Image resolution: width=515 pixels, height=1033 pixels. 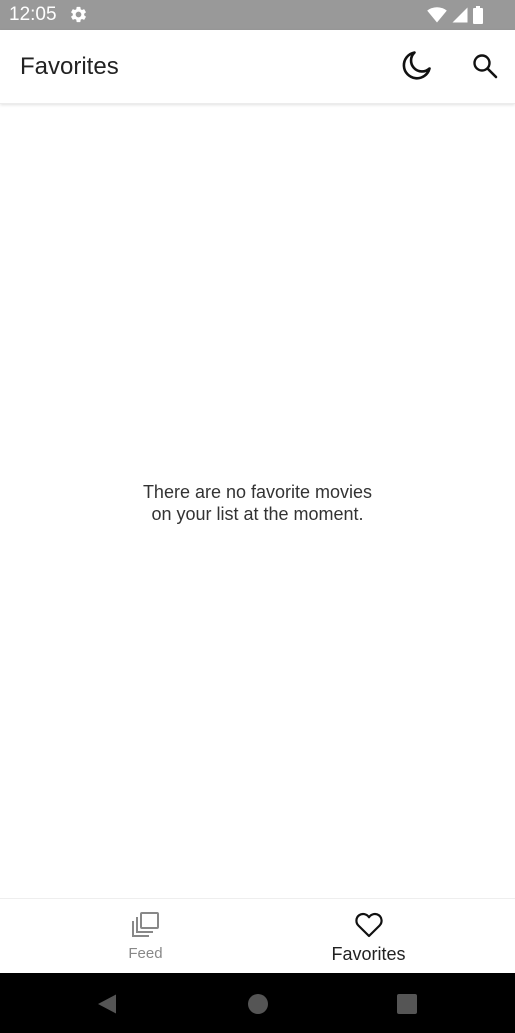 I want to click on nav-item-favorites: Favorites, so click(x=368, y=936).